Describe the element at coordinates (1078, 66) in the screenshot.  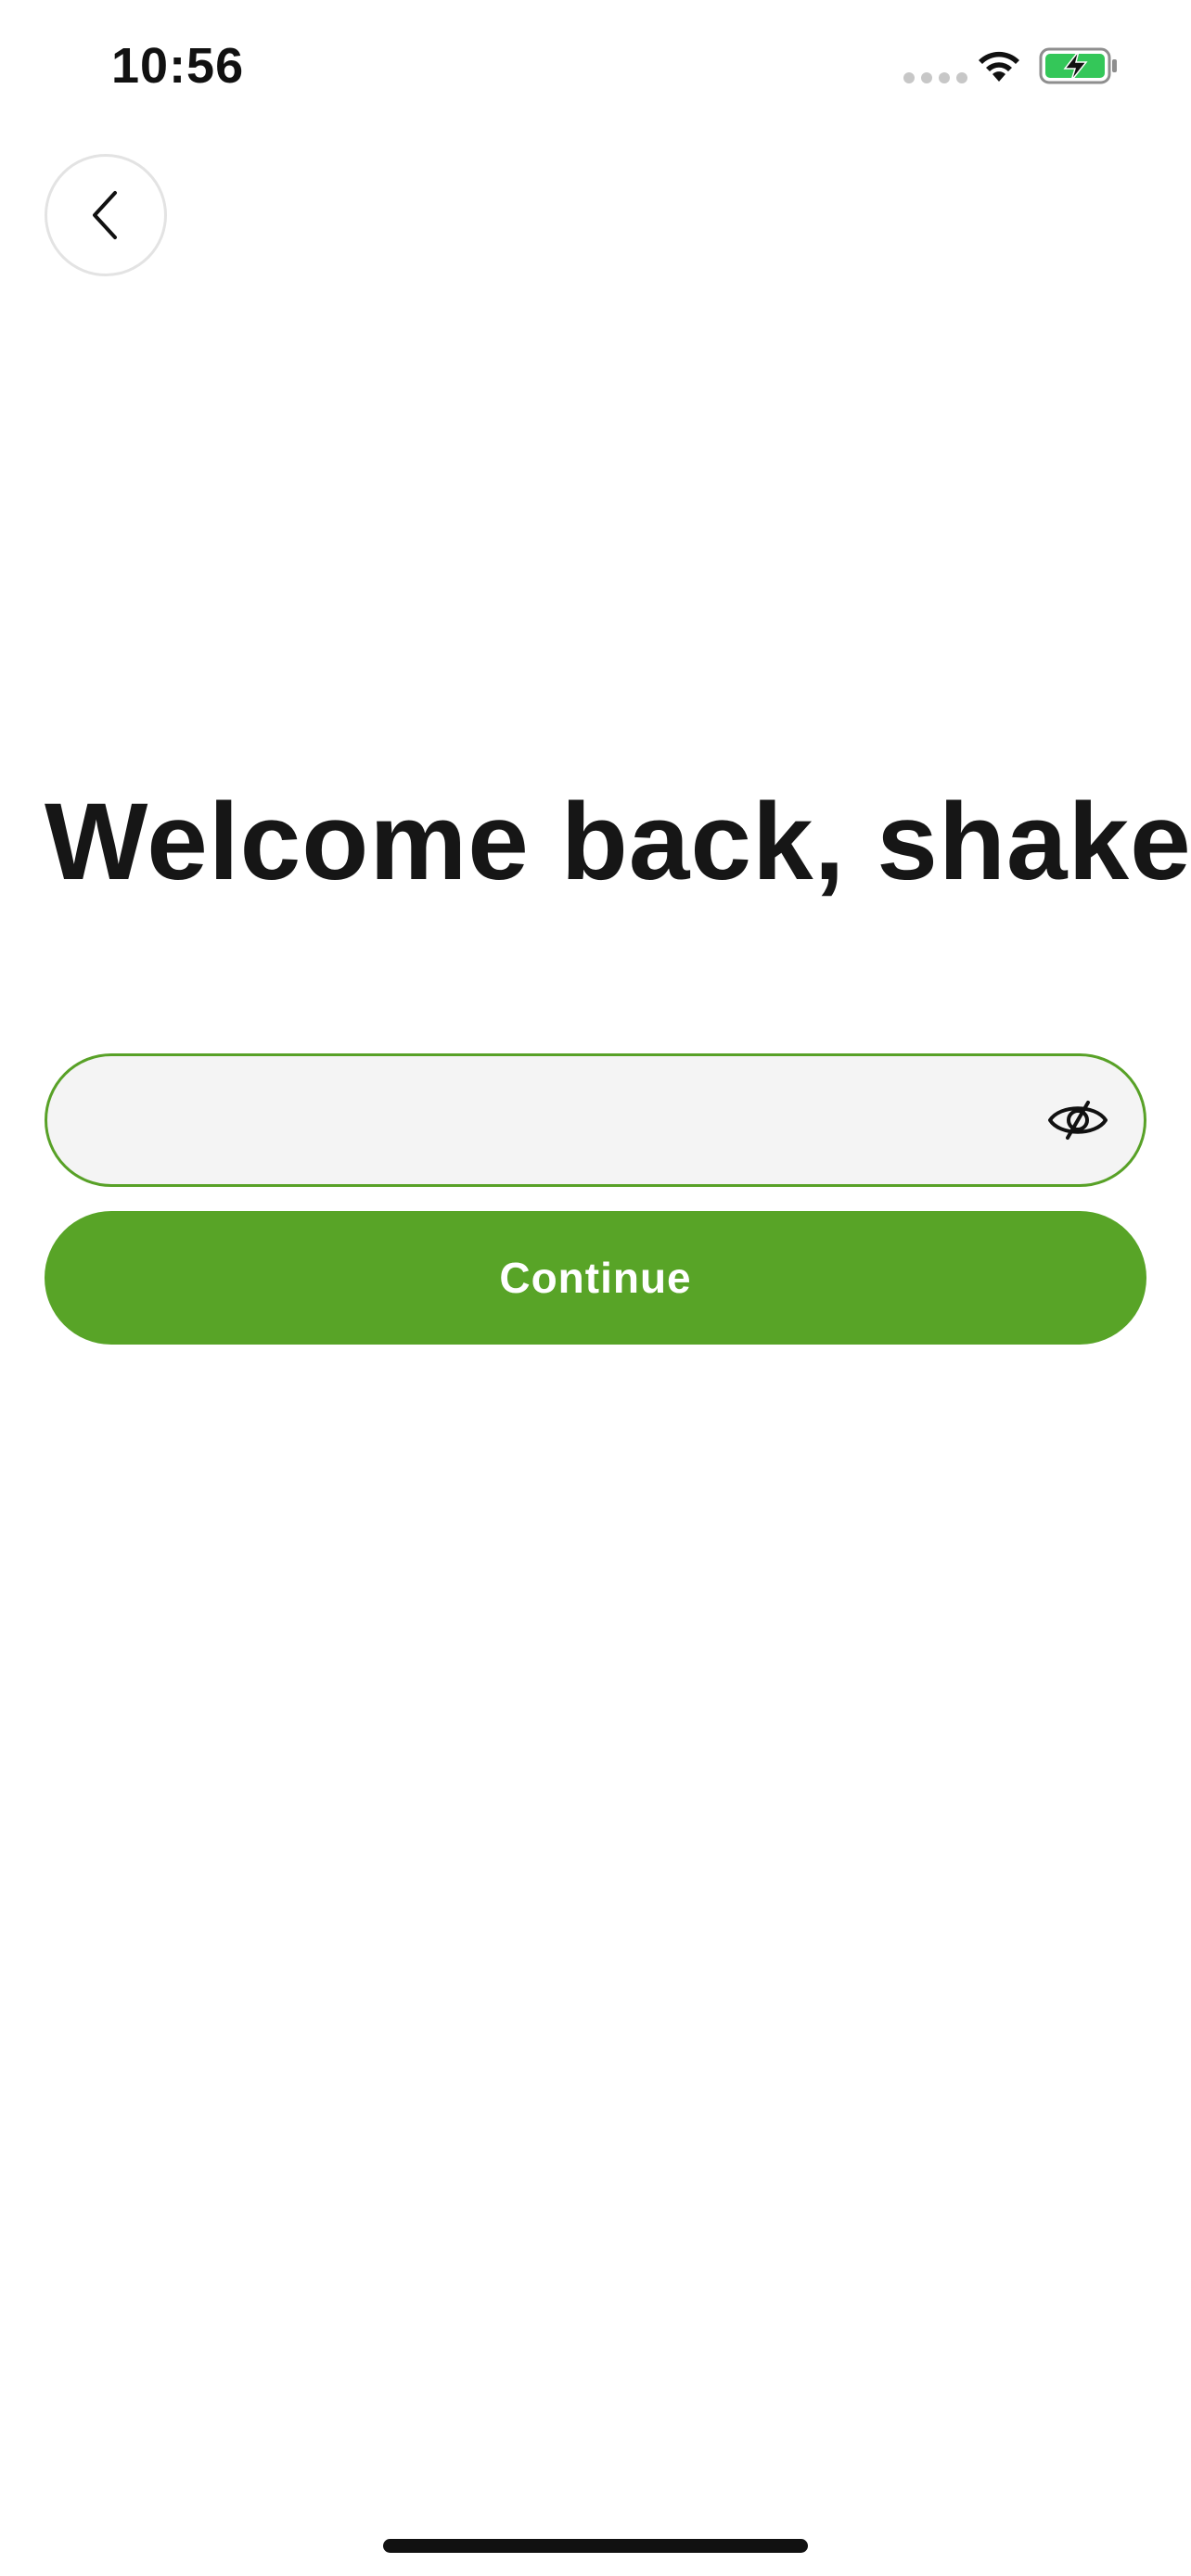
I see `battery-charging-icon` at that location.